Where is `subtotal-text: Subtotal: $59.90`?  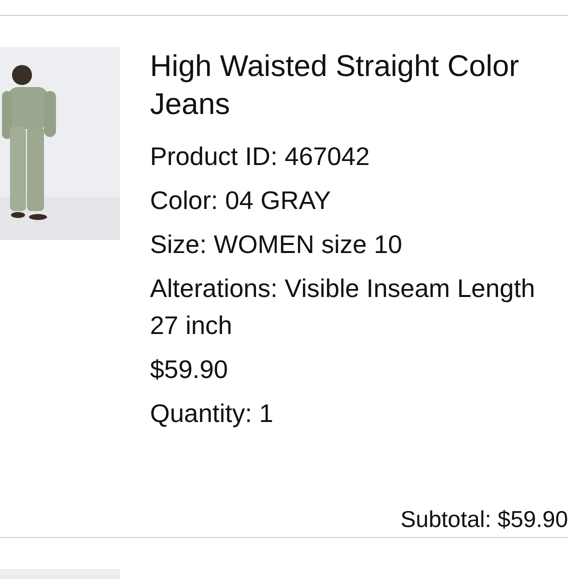
subtotal-text: Subtotal: $59.90 is located at coordinates (484, 519).